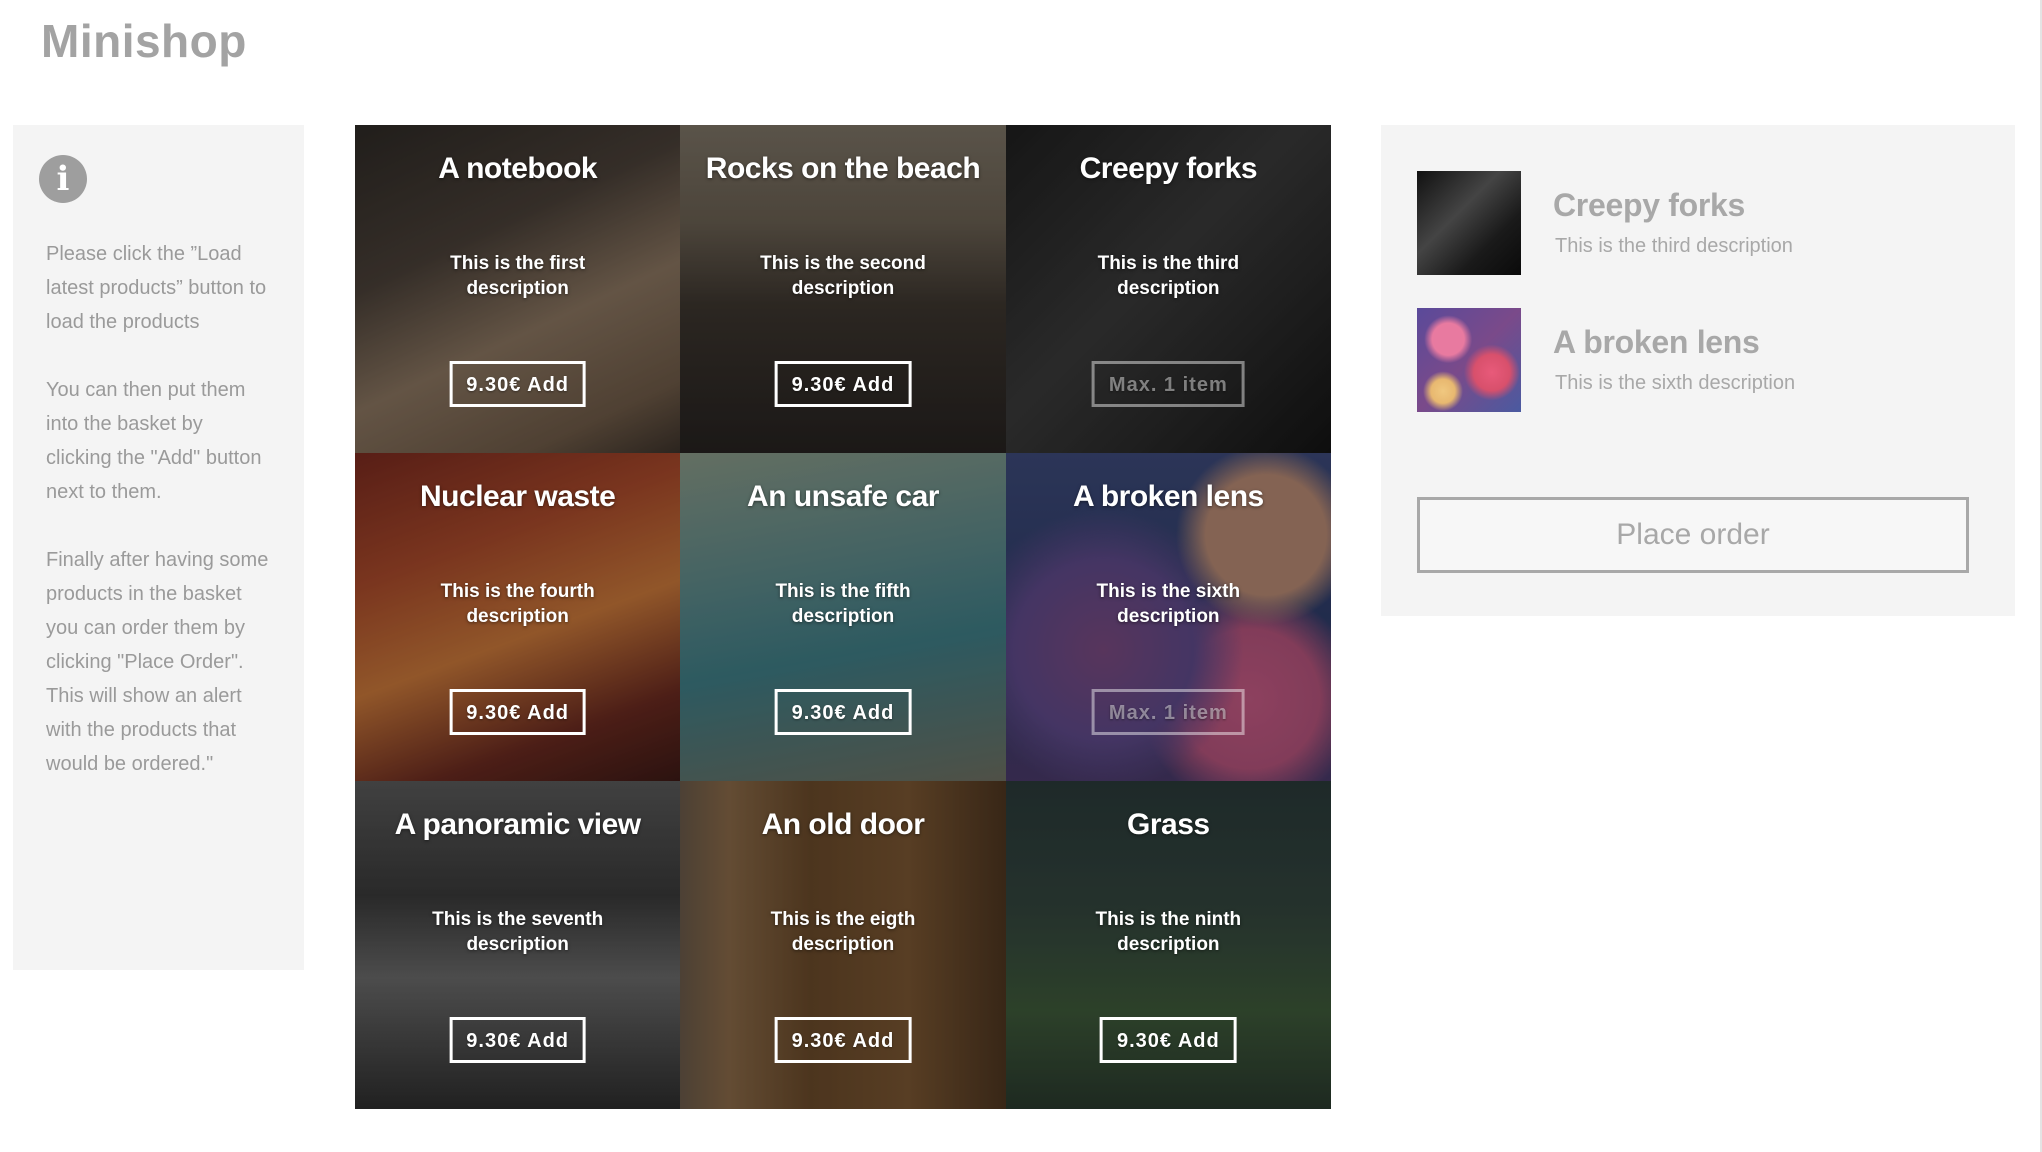 The image size is (2042, 1152). Describe the element at coordinates (1674, 246) in the screenshot. I see `basket-item-description: This is the third description` at that location.